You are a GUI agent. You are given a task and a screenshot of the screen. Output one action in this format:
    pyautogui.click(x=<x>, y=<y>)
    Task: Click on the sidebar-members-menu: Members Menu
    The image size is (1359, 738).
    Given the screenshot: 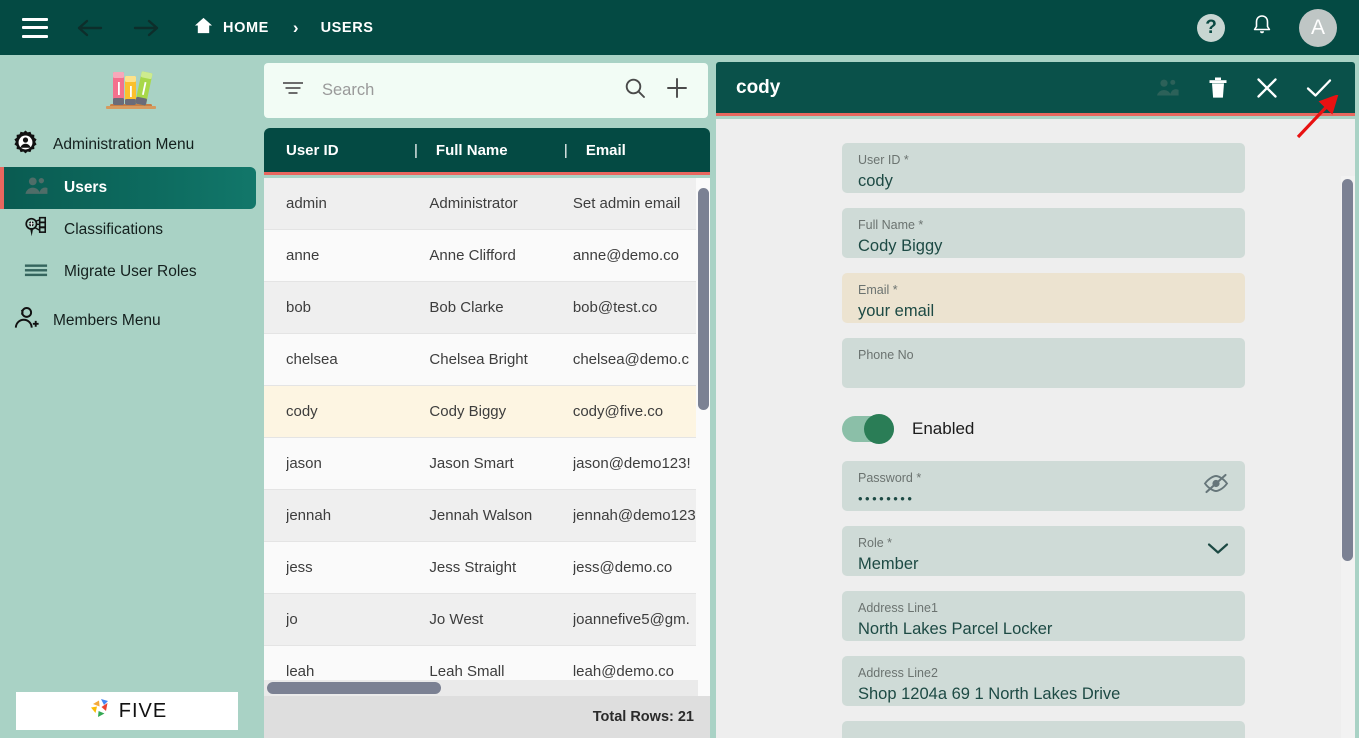 What is the action you would take?
    pyautogui.click(x=131, y=321)
    